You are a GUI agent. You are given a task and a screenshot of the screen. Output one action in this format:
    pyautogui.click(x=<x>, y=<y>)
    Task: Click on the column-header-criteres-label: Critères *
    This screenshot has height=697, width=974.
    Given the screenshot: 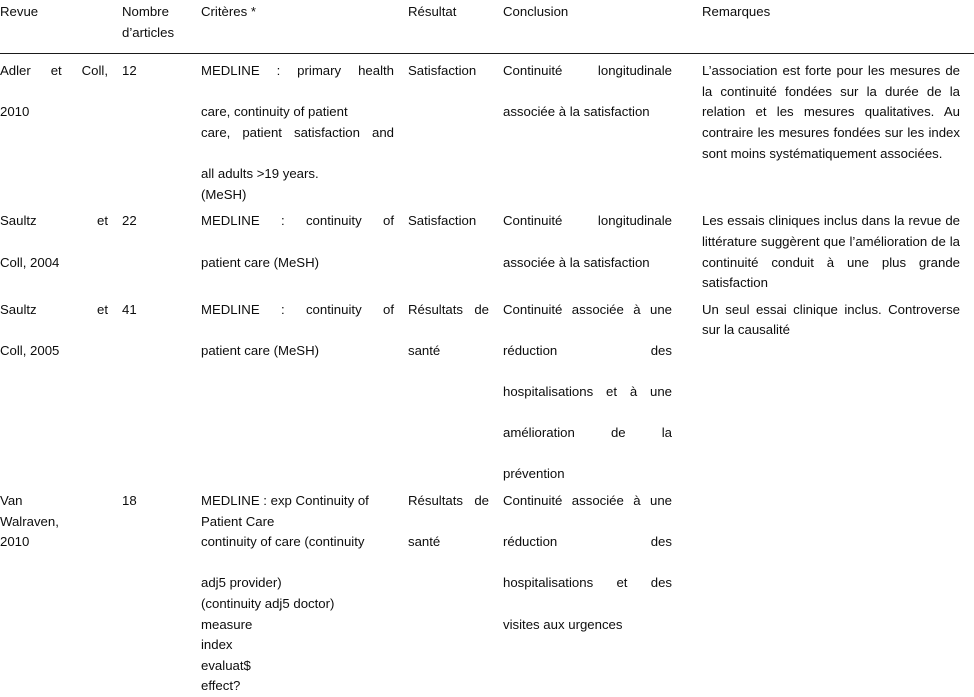 What is the action you would take?
    pyautogui.click(x=228, y=11)
    